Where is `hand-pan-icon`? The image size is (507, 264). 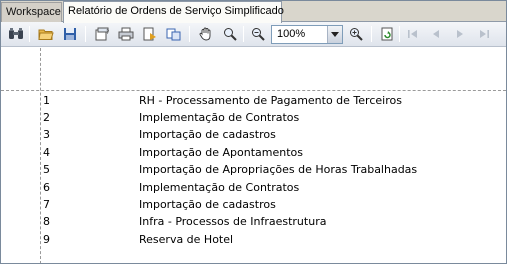 hand-pan-icon is located at coordinates (206, 34).